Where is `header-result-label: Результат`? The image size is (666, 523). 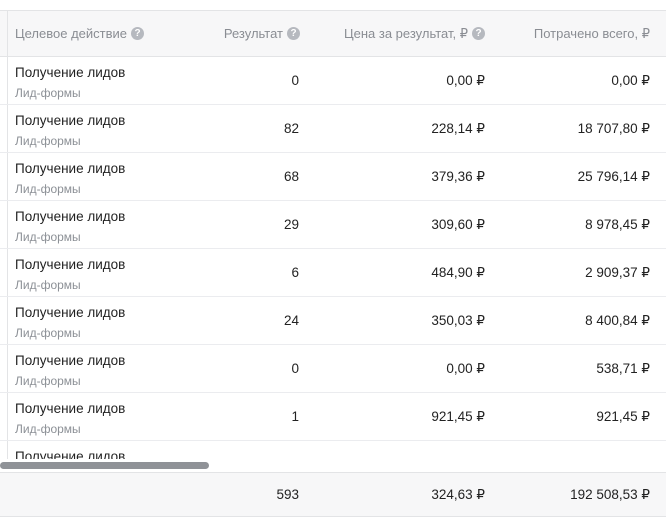 header-result-label: Результат is located at coordinates (253, 33).